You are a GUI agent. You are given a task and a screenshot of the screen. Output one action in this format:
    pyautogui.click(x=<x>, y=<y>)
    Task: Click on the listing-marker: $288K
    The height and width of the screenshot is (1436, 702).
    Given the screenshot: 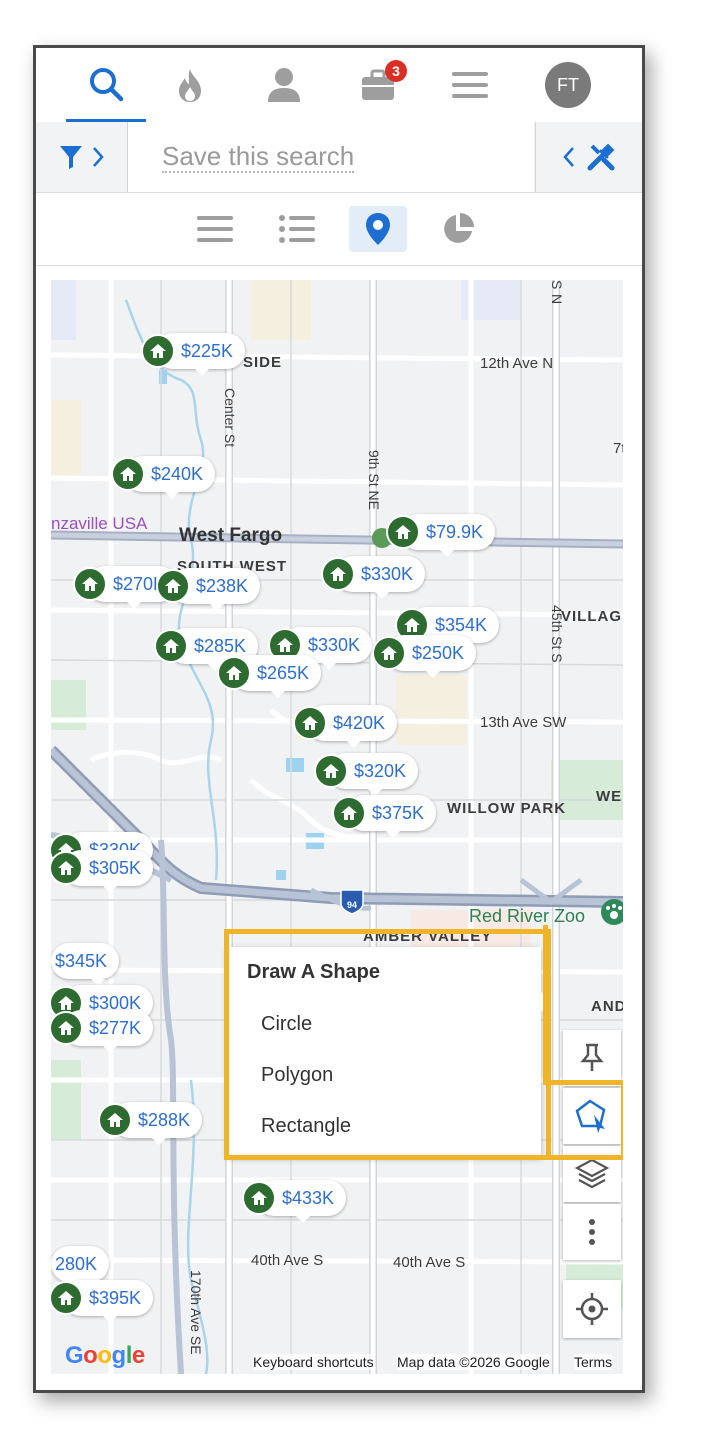 What is the action you would take?
    pyautogui.click(x=150, y=1123)
    